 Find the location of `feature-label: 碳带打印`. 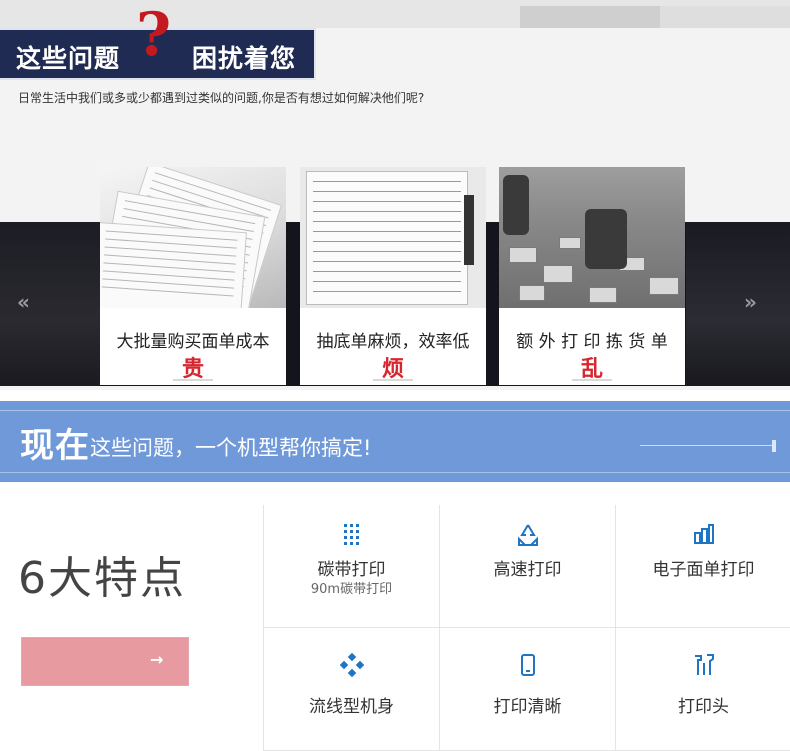

feature-label: 碳带打印 is located at coordinates (351, 570).